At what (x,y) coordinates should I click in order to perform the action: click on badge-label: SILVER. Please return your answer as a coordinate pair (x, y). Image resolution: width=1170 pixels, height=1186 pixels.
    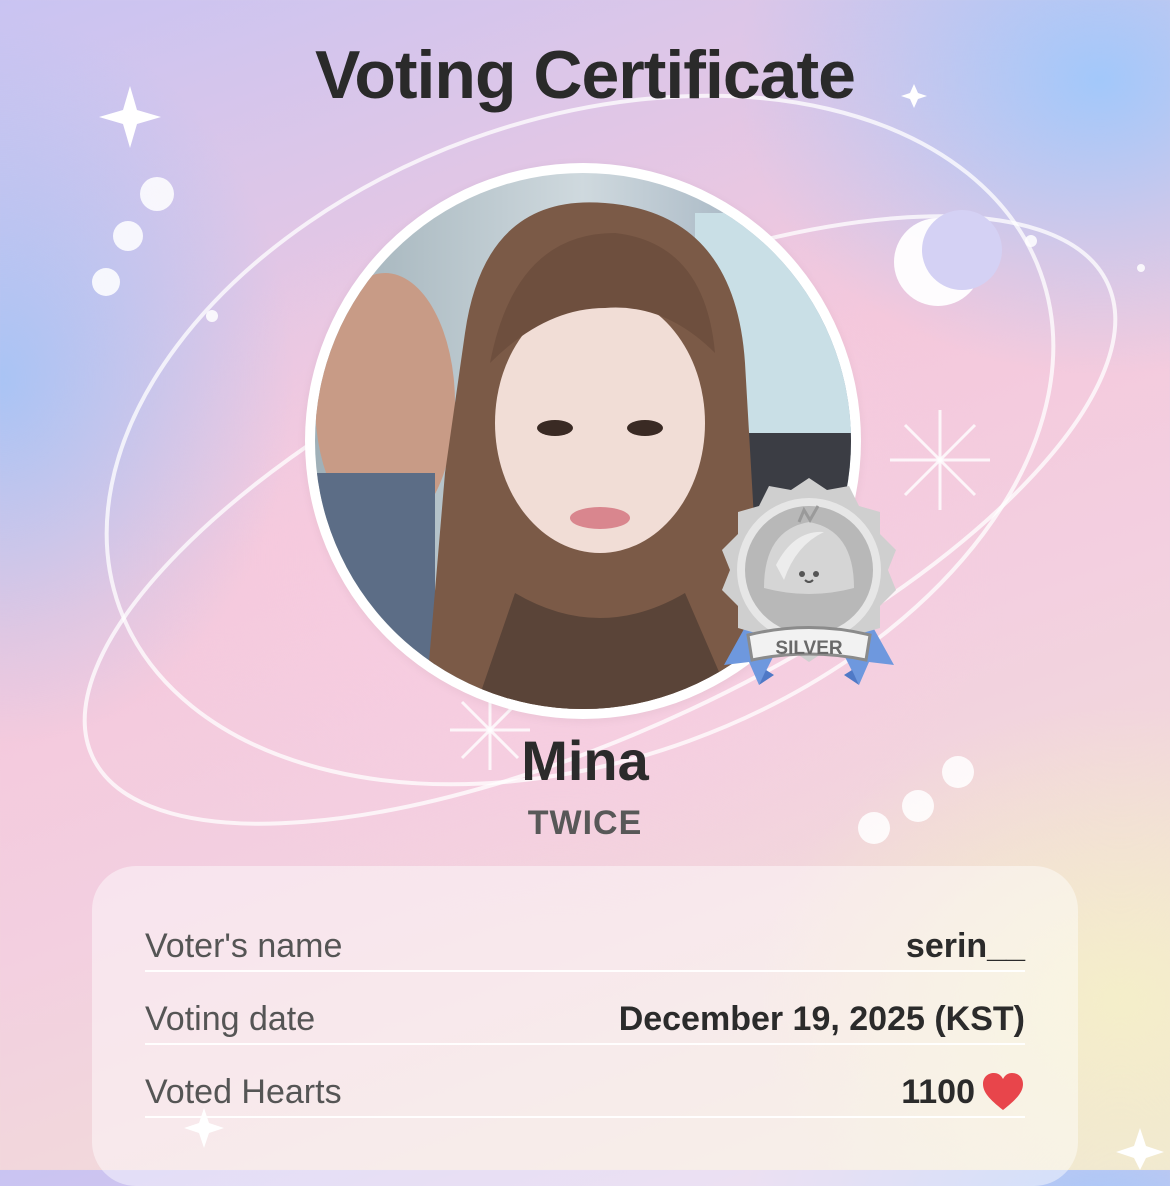
    Looking at the image, I should click on (808, 648).